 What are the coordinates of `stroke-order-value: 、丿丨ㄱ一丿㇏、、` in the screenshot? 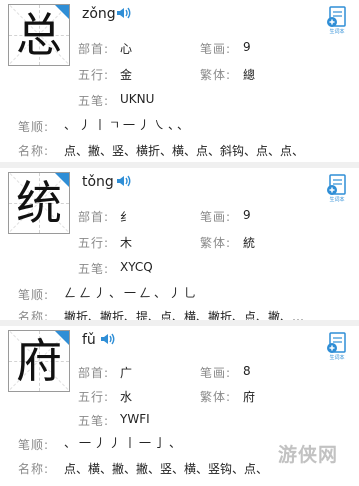 It's located at (128, 125).